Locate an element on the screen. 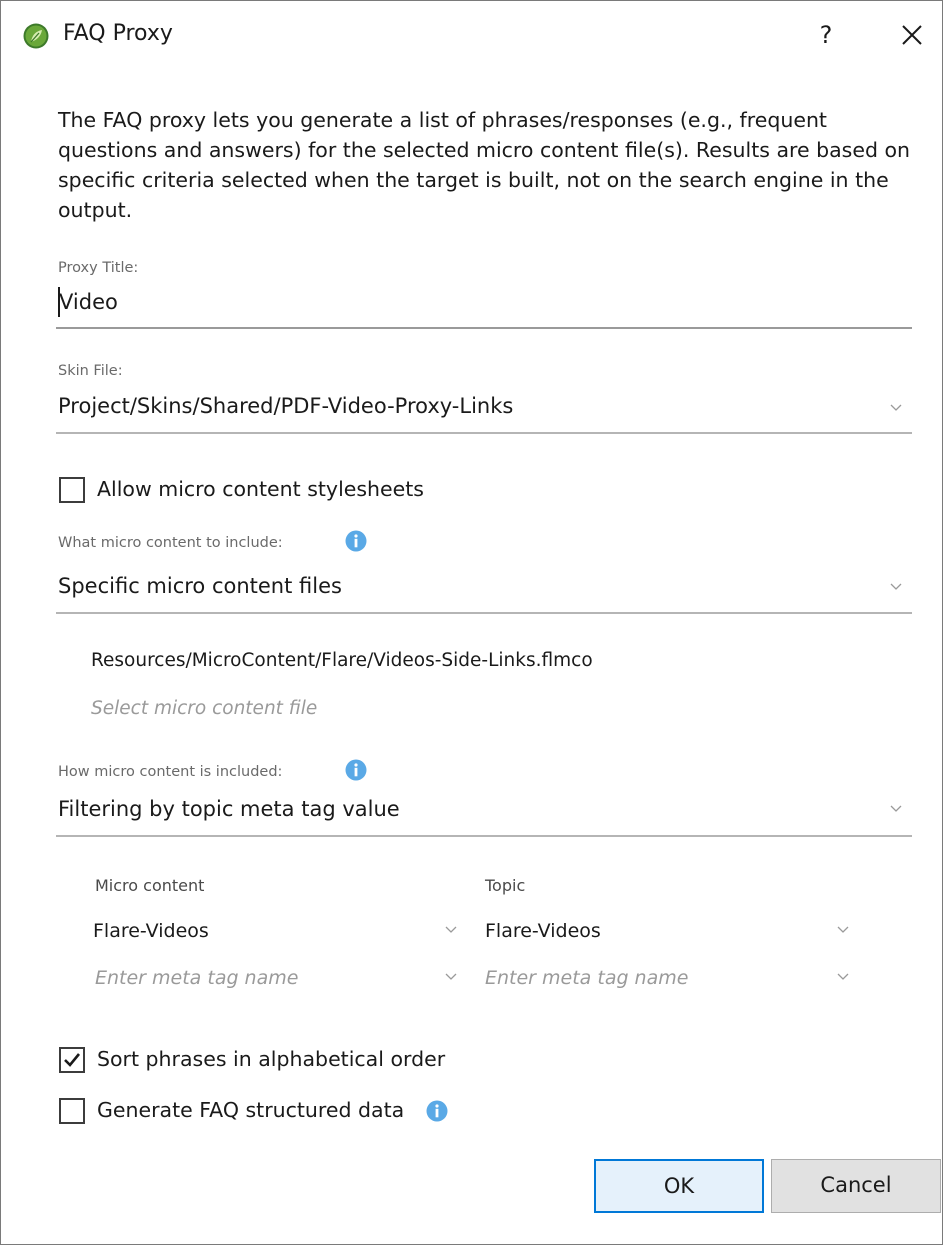 This screenshot has height=1247, width=945. allow-stylesheets-label: Allow micro content stylesheets is located at coordinates (260, 489).